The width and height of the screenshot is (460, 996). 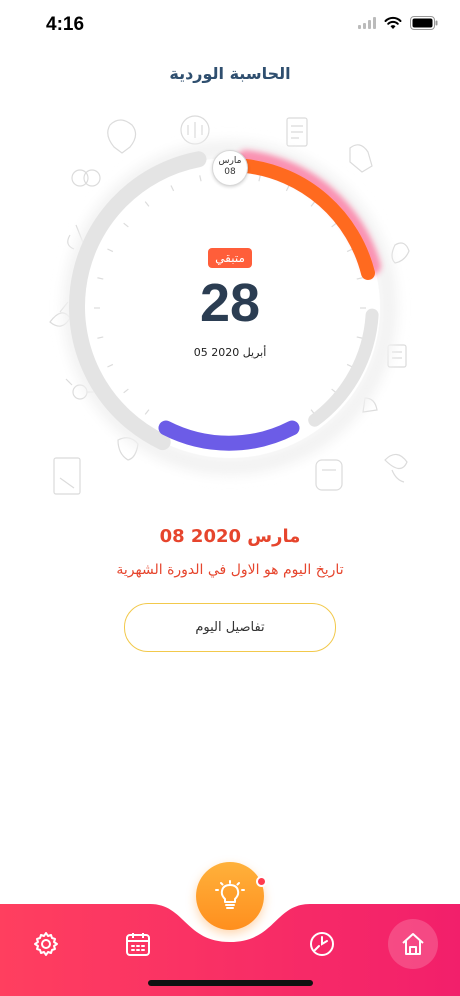 I want to click on gear-icon, so click(x=46, y=944).